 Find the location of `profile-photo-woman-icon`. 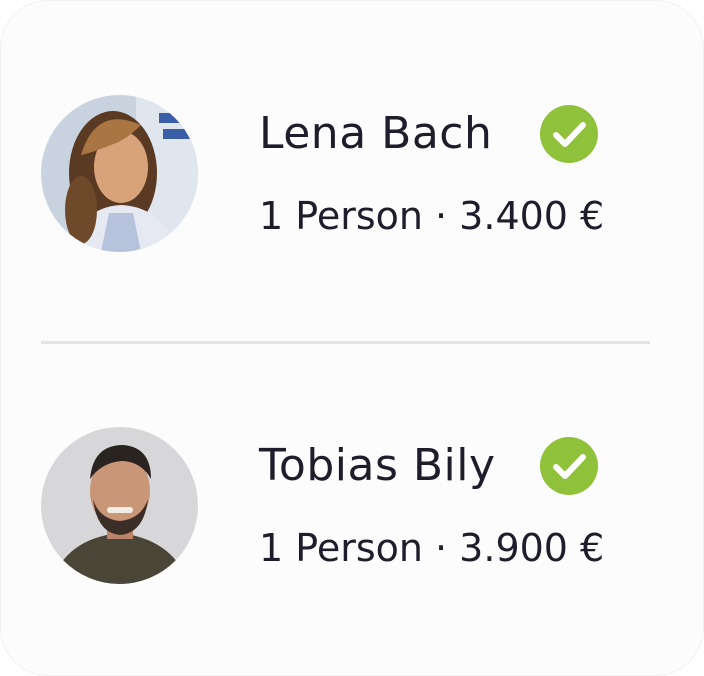

profile-photo-woman-icon is located at coordinates (119, 173).